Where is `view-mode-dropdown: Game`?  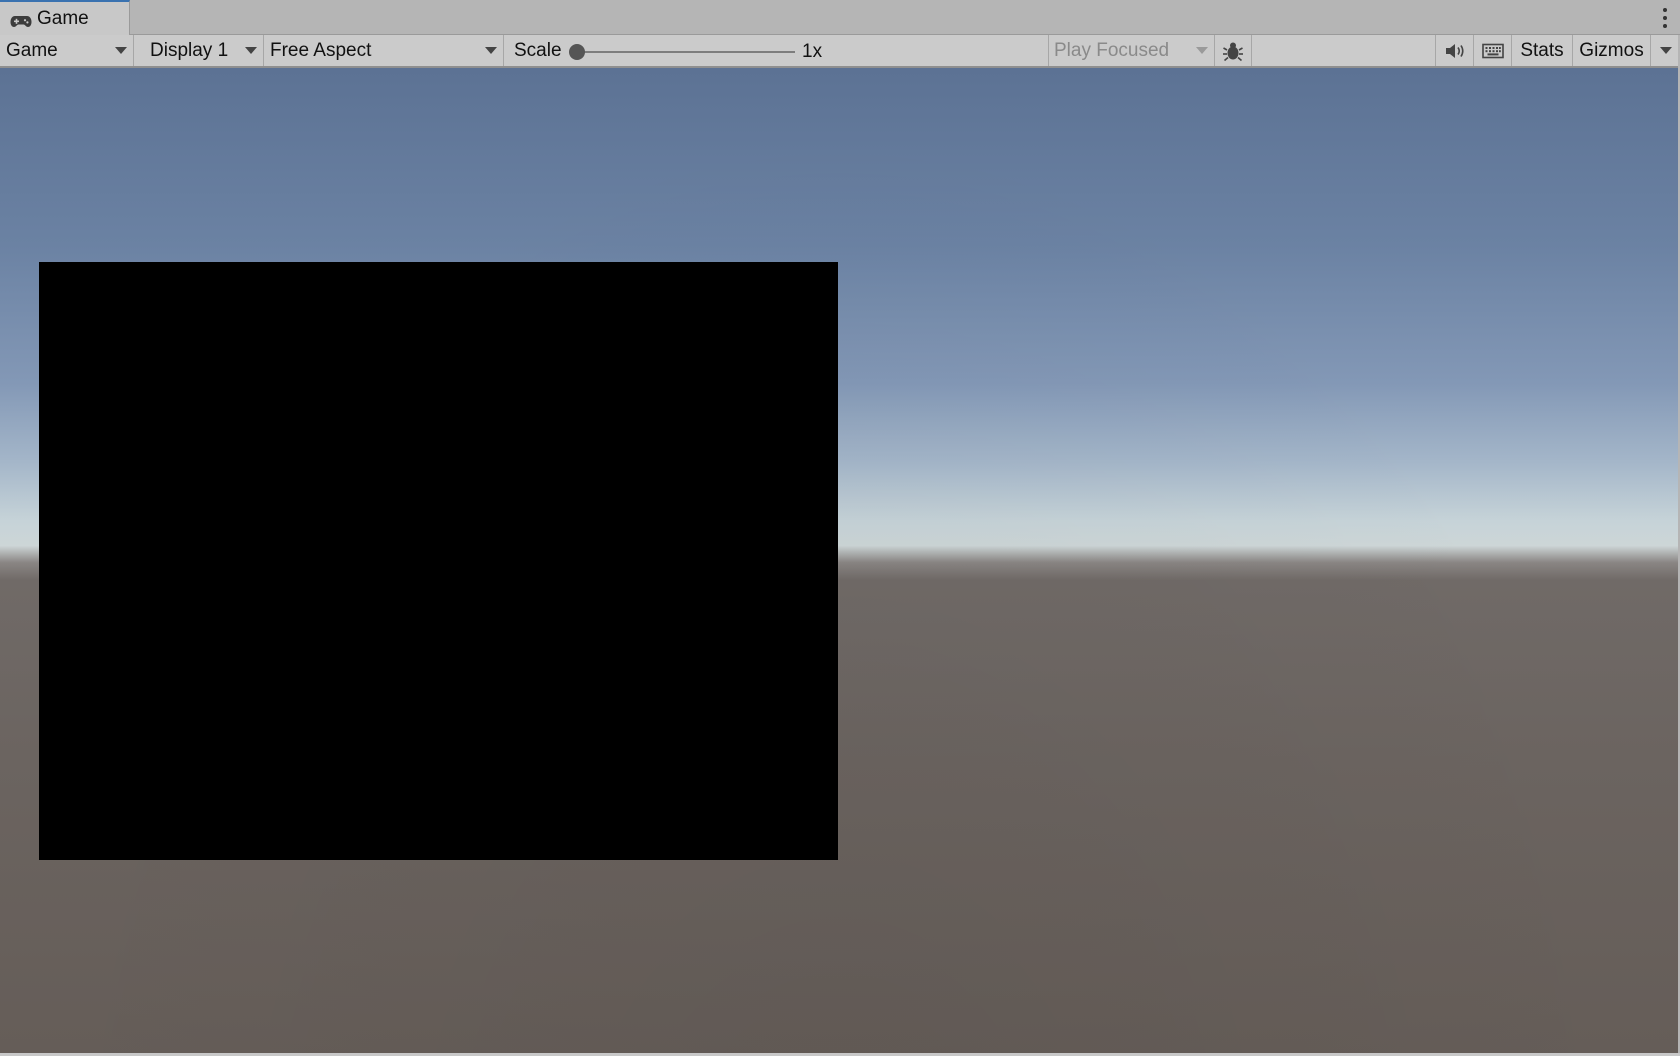
view-mode-dropdown: Game is located at coordinates (67, 50).